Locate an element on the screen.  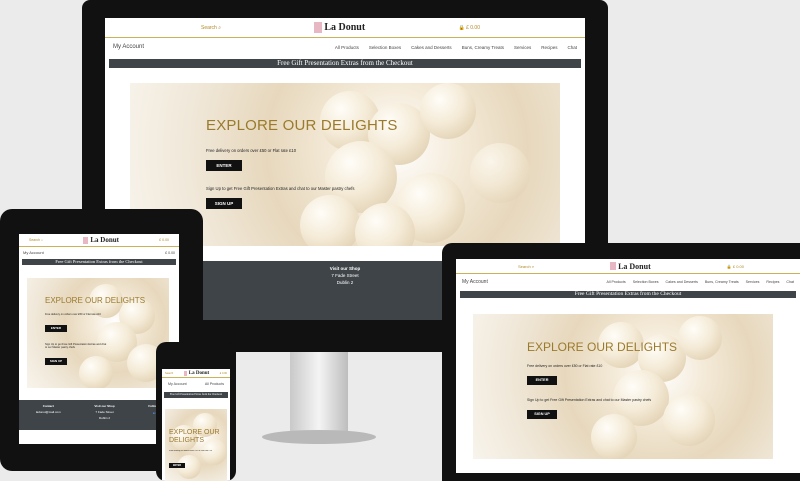
footer-street: 7 Fade Street is located at coordinates (104, 412).